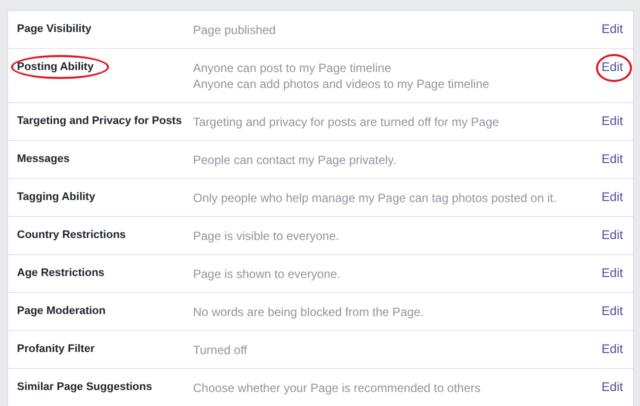 This screenshot has height=406, width=640. I want to click on setting-value: Page is visible to everyone., so click(266, 236).